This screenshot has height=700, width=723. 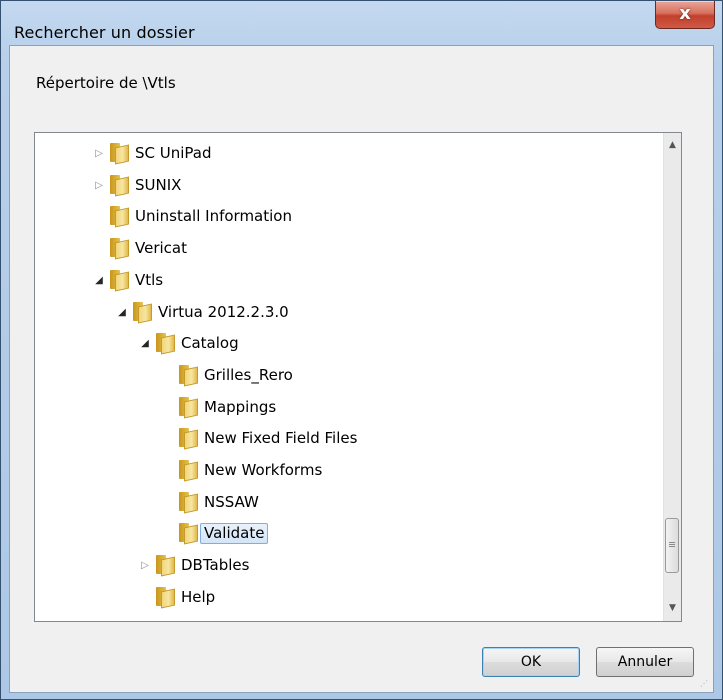 I want to click on cancel-button: Annuler, so click(x=645, y=662).